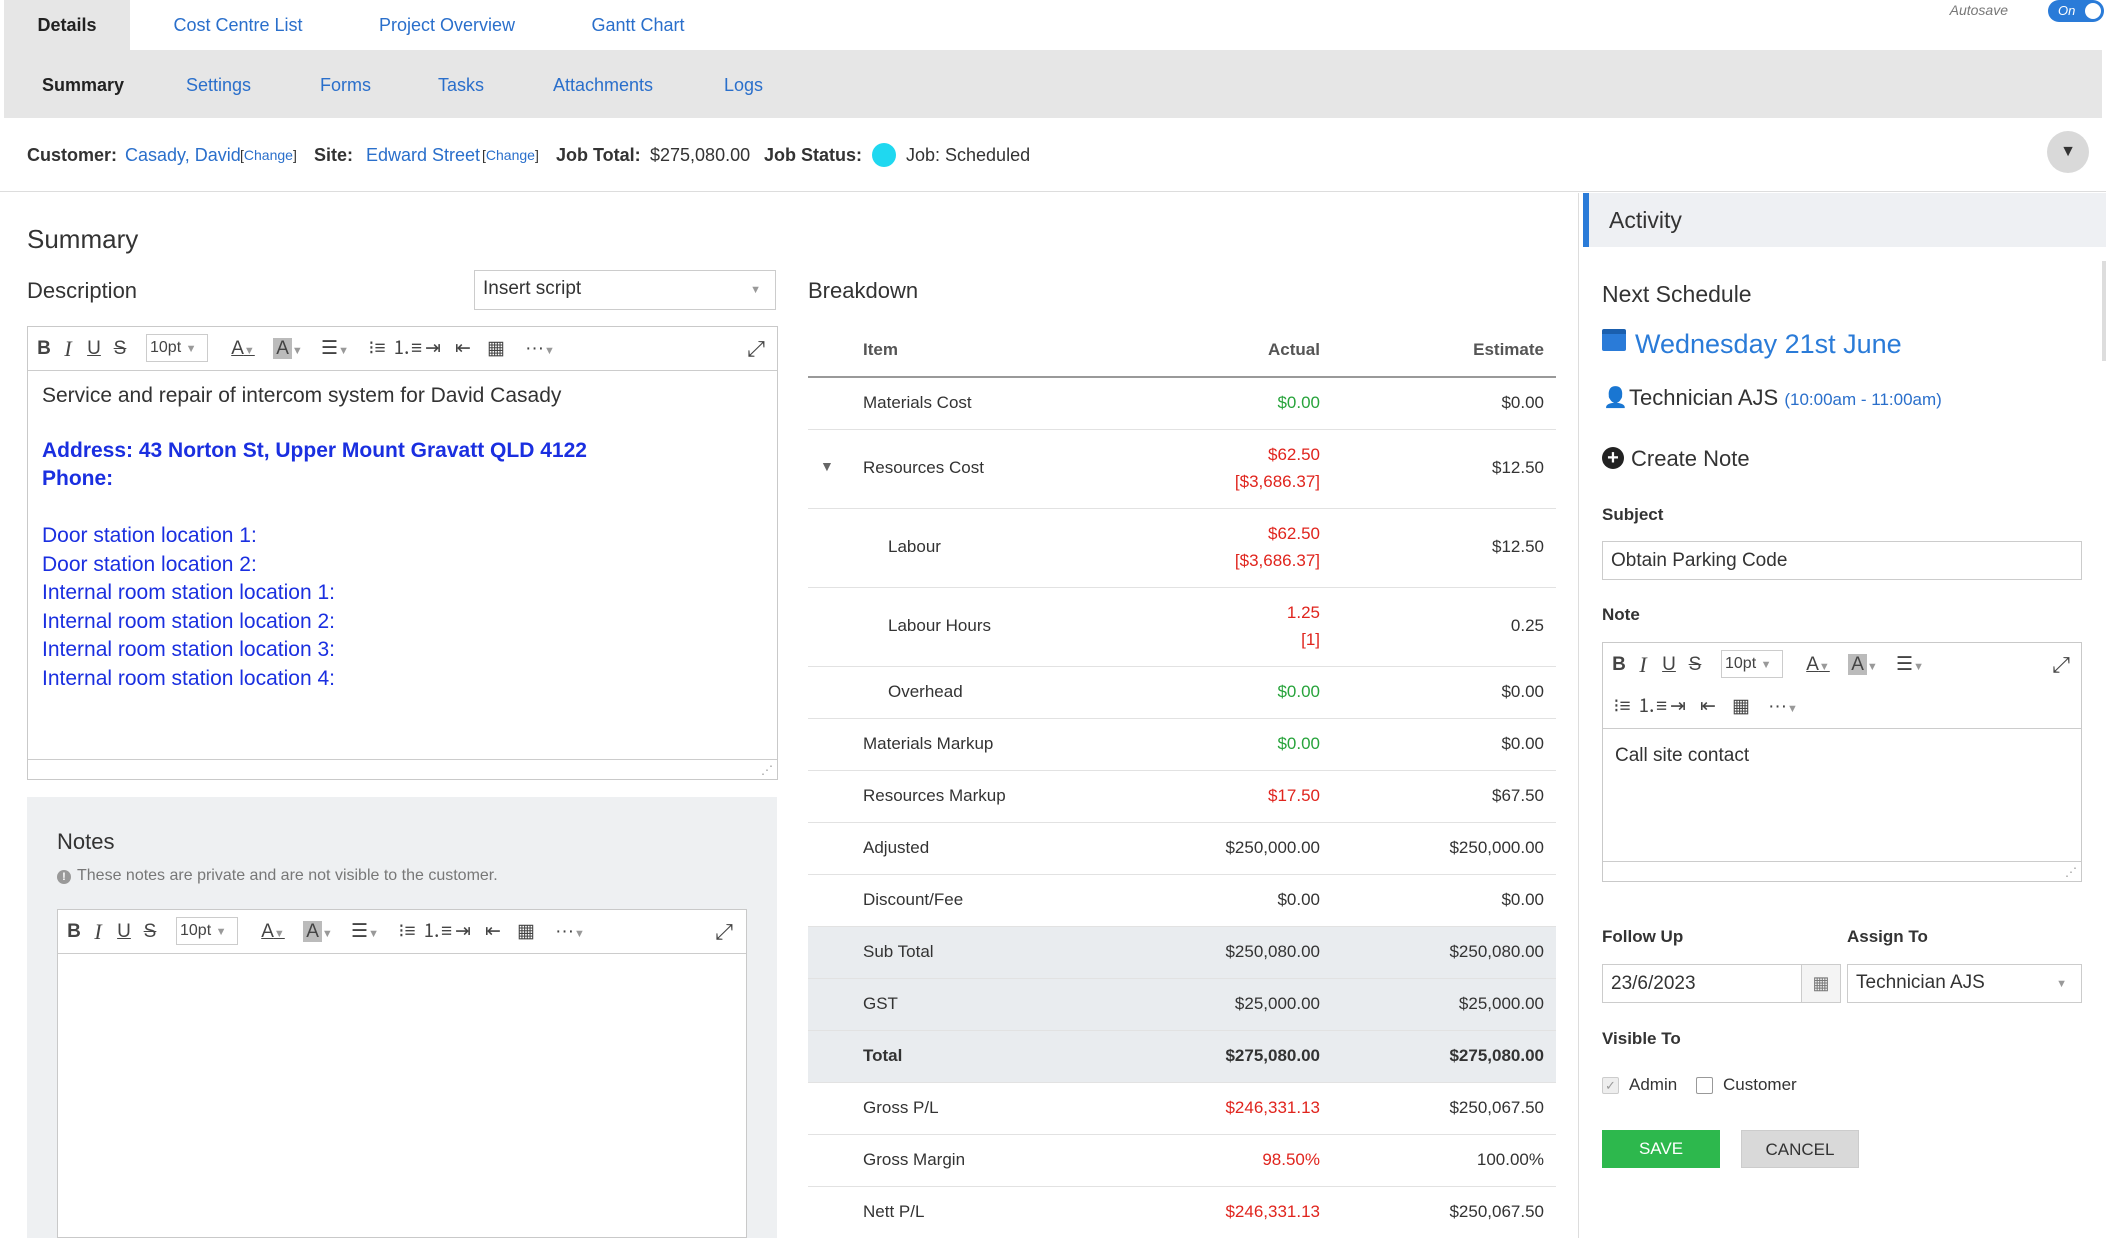  What do you see at coordinates (1182, 849) in the screenshot?
I see `table-row: Adjusted $250,000.00 $250,000.00` at bounding box center [1182, 849].